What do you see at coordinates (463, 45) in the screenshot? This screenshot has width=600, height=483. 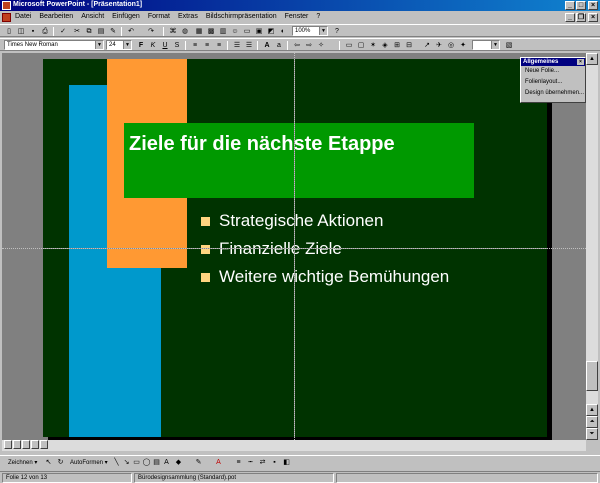 I see `flash-effect-icon: ✦` at bounding box center [463, 45].